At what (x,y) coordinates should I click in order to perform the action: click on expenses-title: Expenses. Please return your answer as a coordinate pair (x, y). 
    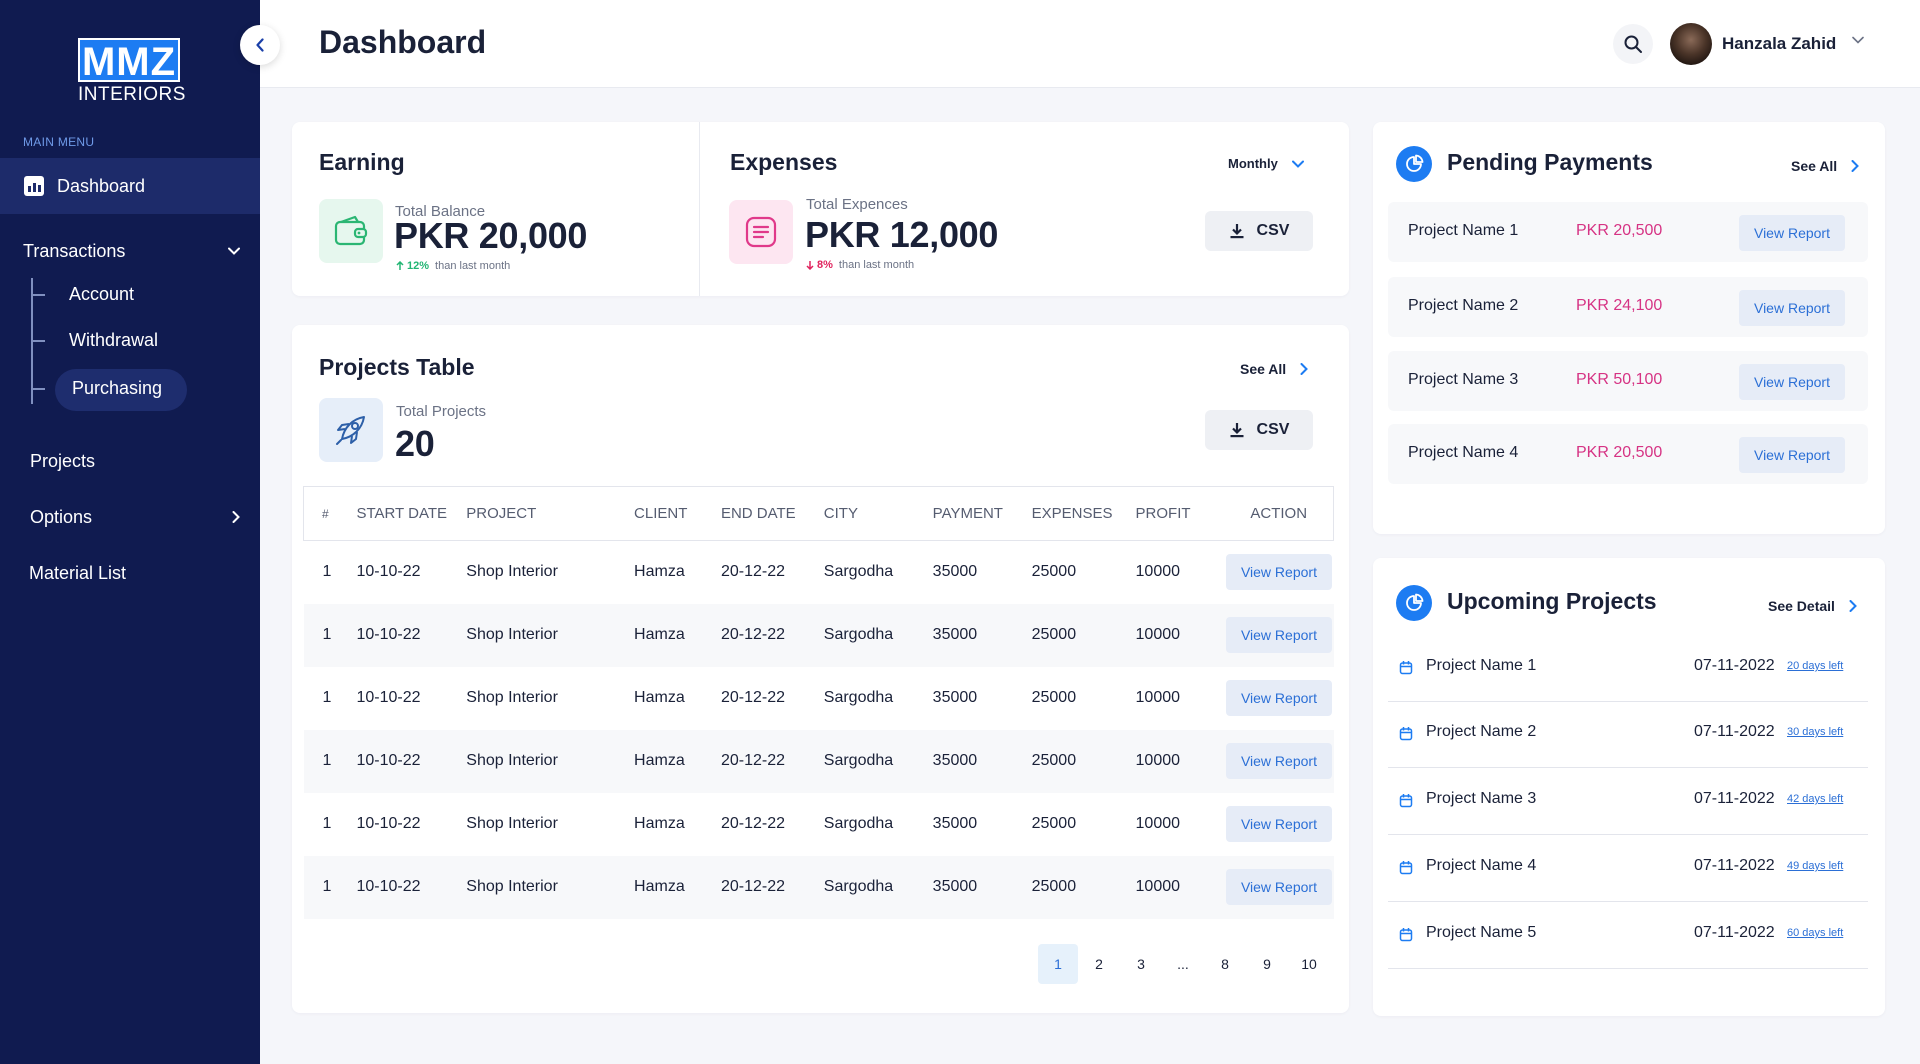
    Looking at the image, I should click on (784, 162).